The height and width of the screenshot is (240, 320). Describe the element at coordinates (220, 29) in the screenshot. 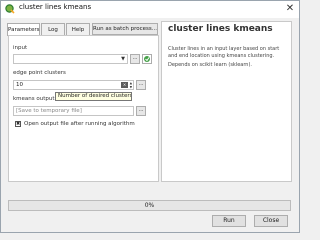

I see `help-title: cluster lines kmeans` at that location.